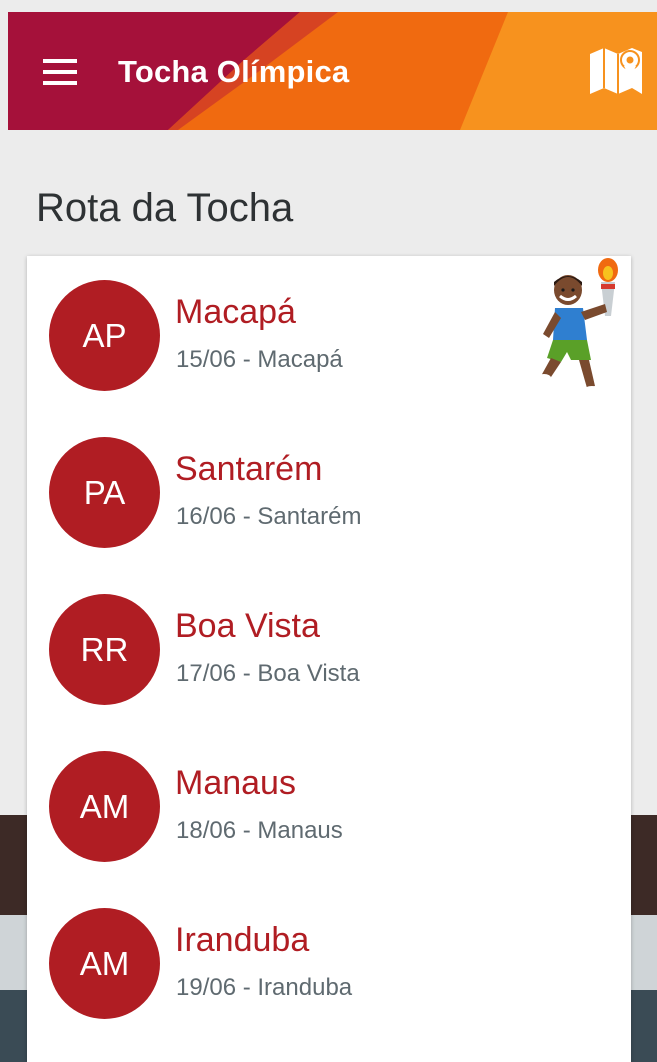 This screenshot has height=1062, width=657. What do you see at coordinates (235, 312) in the screenshot?
I see `route-city-name: Macapá` at bounding box center [235, 312].